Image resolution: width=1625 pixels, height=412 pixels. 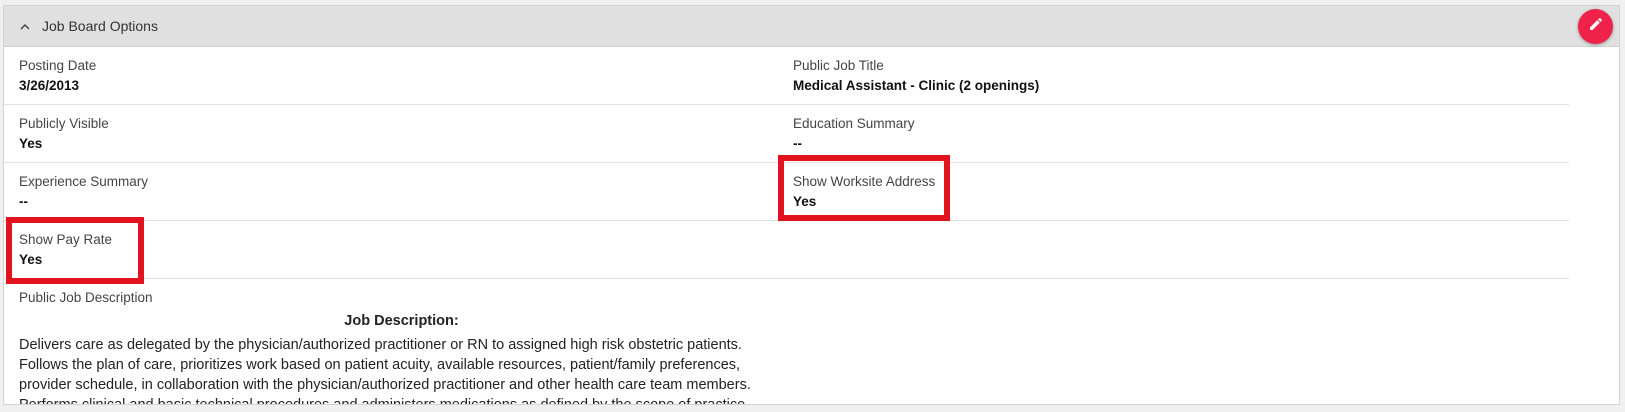 What do you see at coordinates (1171, 188) in the screenshot?
I see `show-worksite-address-field: Show Worksite Address Yes` at bounding box center [1171, 188].